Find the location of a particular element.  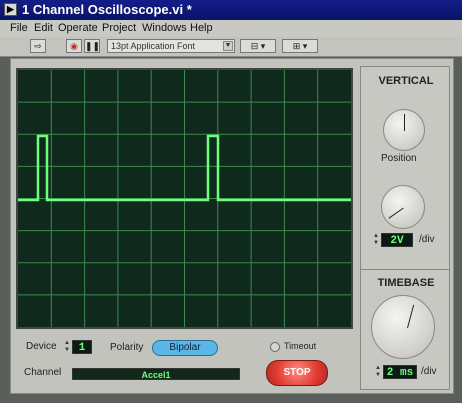

align-objects-icon: ⊟ ▾ is located at coordinates (258, 46).